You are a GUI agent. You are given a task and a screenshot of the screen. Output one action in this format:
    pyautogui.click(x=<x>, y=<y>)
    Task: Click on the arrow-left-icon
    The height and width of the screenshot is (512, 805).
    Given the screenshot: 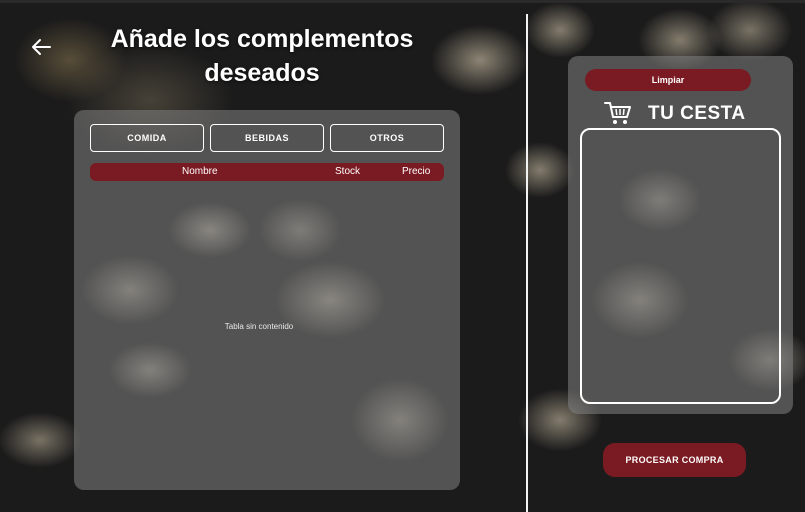 What is the action you would take?
    pyautogui.click(x=41, y=47)
    